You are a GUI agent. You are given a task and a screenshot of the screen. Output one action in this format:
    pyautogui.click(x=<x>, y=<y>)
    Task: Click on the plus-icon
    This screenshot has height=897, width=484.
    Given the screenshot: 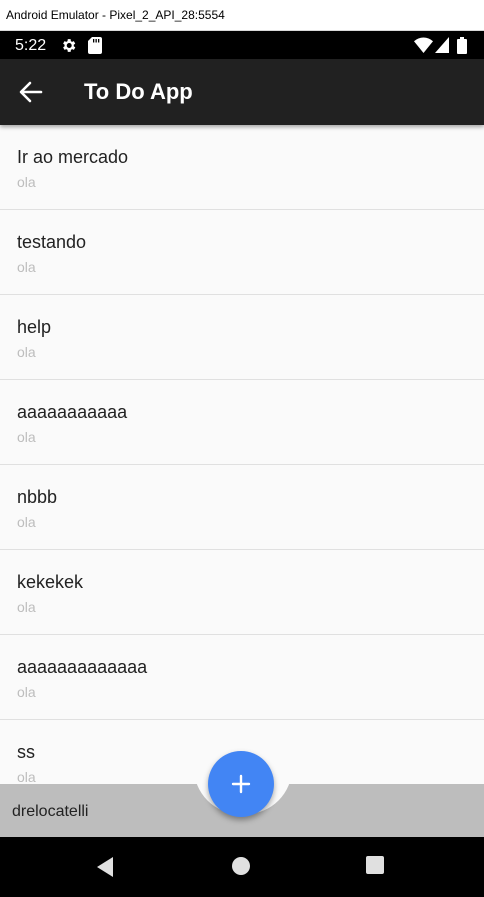 What is the action you would take?
    pyautogui.click(x=241, y=784)
    